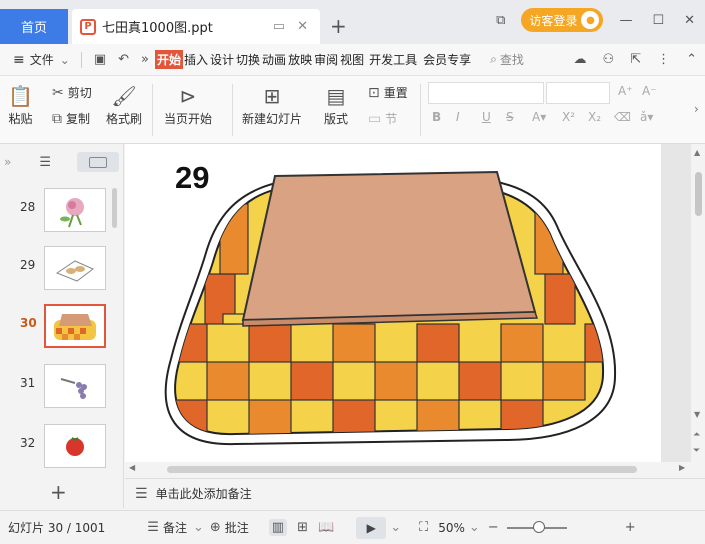 The image size is (705, 544). Describe the element at coordinates (635, 59) in the screenshot. I see `share-icon: ⇱` at that location.